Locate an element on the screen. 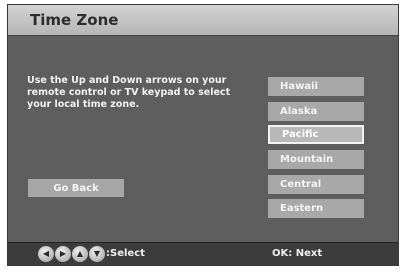 The image size is (406, 273). page-title: Time Zone is located at coordinates (74, 20).